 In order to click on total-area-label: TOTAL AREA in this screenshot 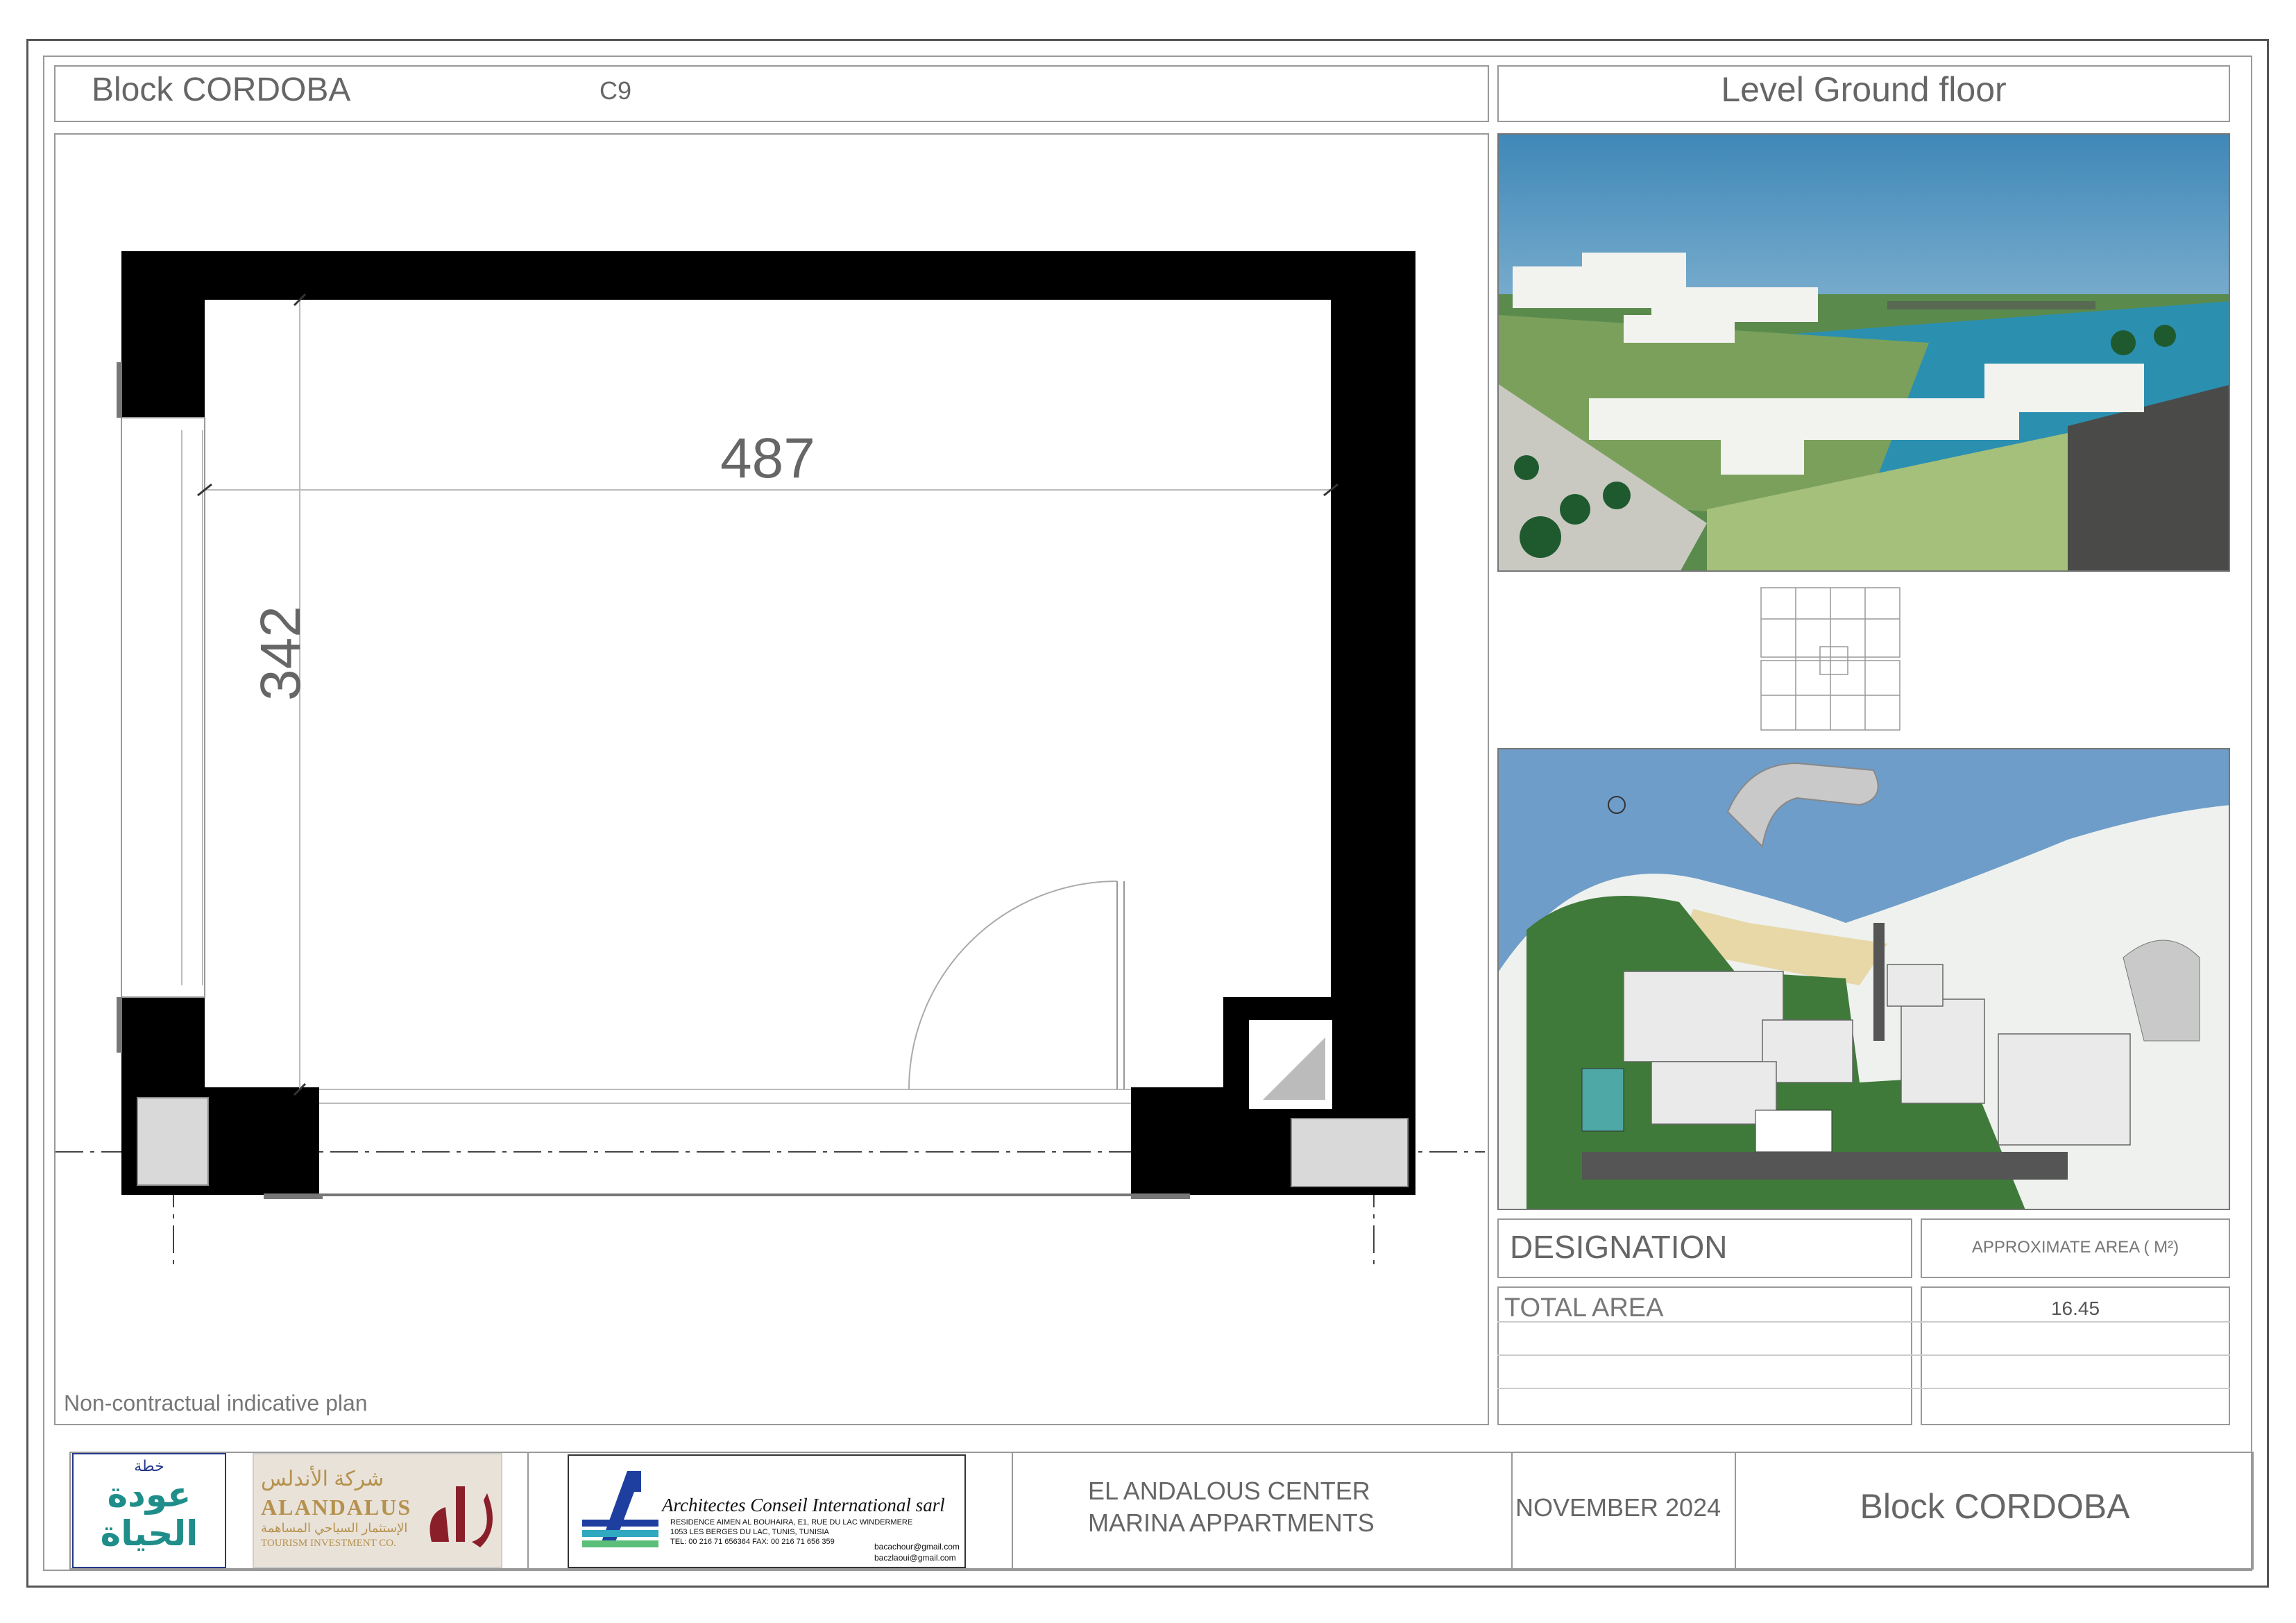, I will do `click(1584, 1308)`.